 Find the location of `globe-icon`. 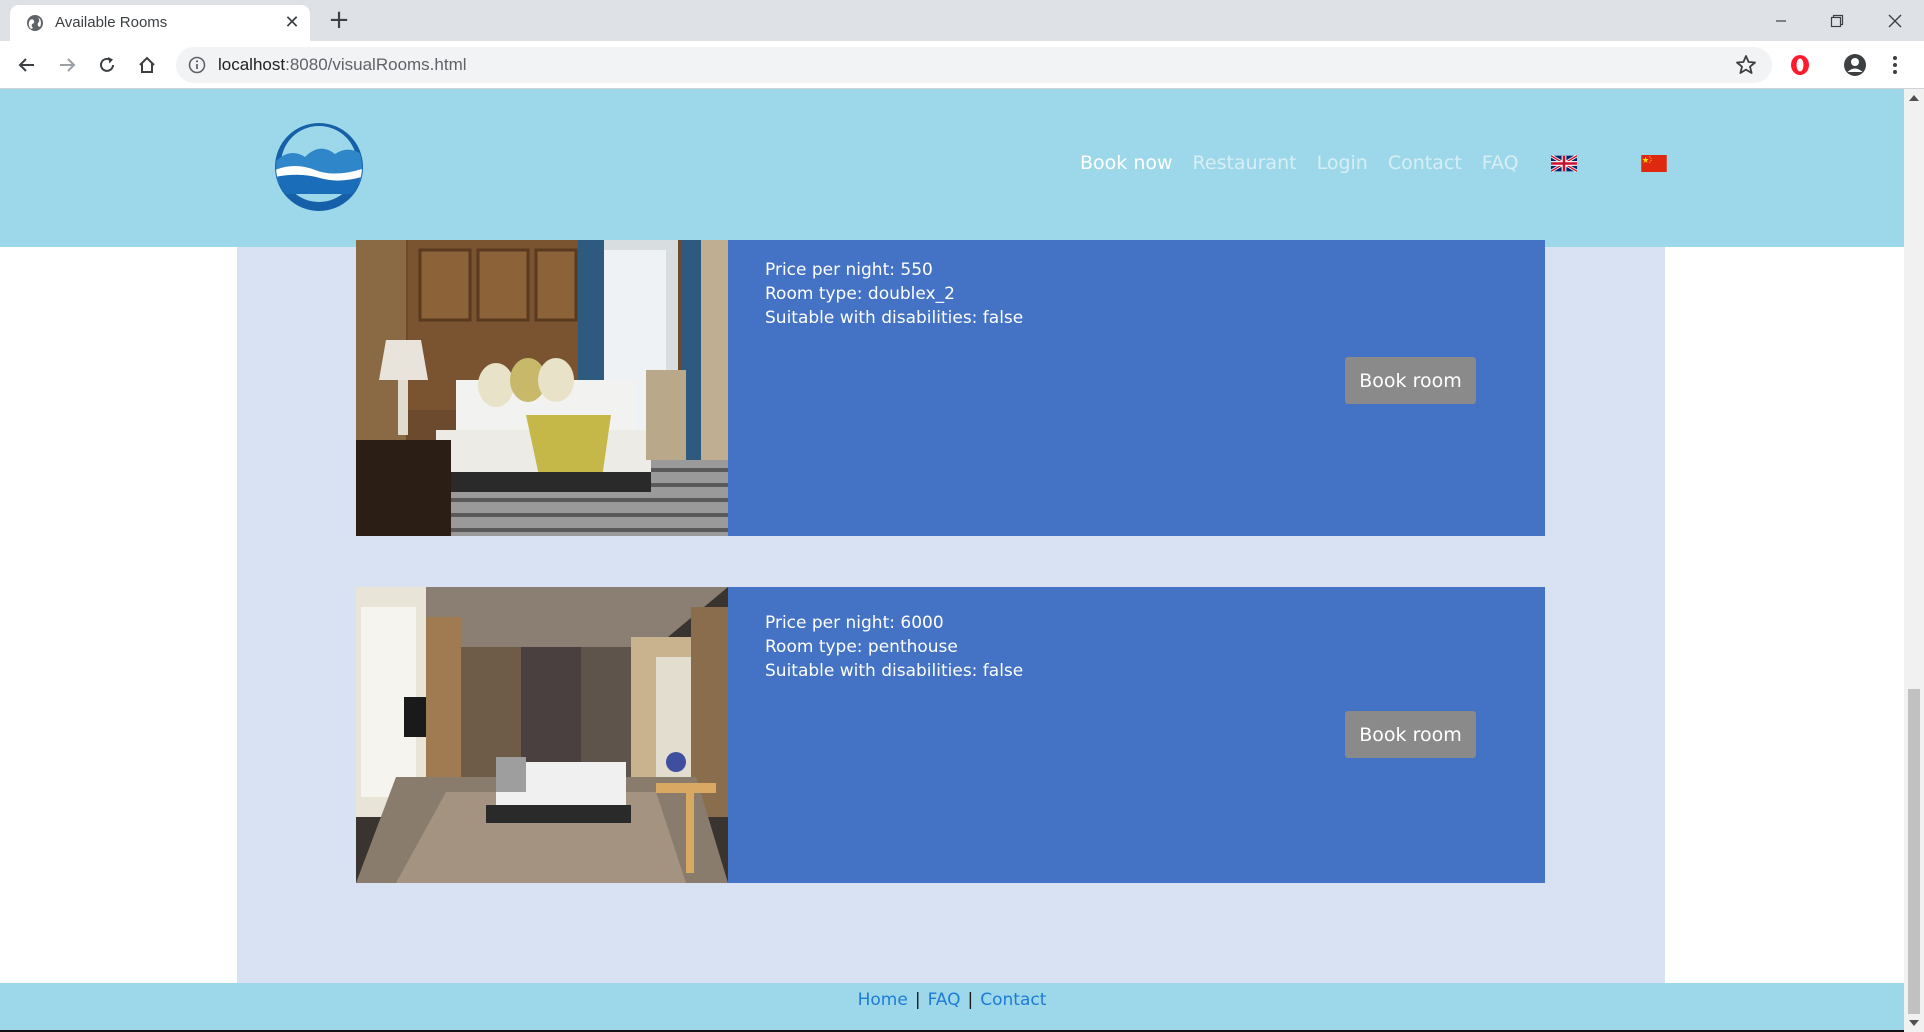

globe-icon is located at coordinates (35, 23).